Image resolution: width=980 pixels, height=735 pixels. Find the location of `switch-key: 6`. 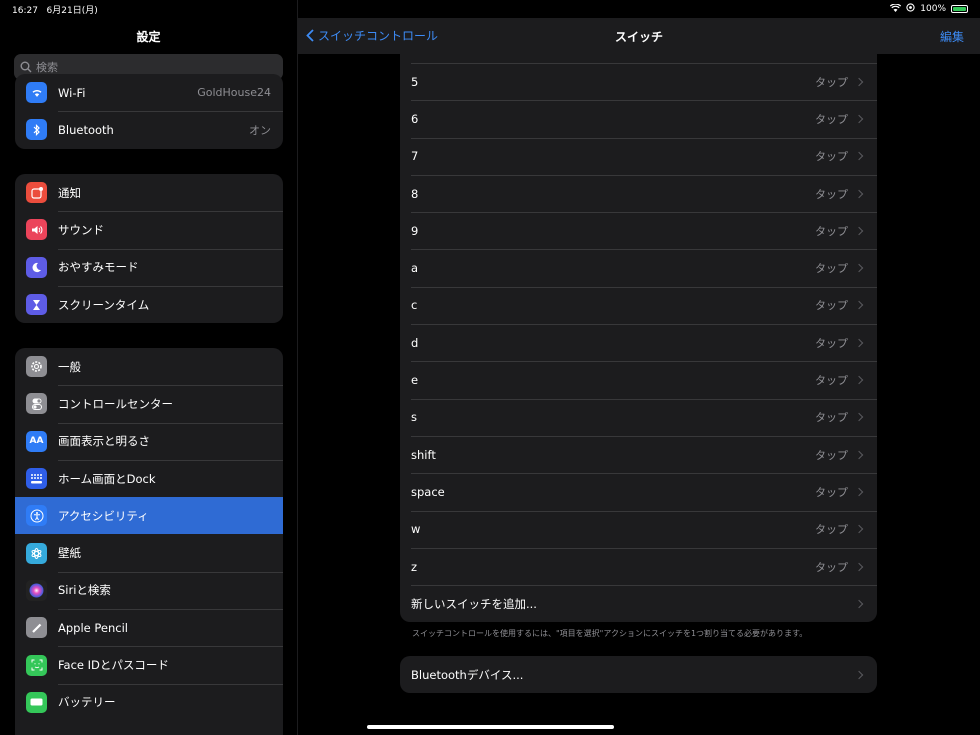

switch-key: 6 is located at coordinates (415, 118).